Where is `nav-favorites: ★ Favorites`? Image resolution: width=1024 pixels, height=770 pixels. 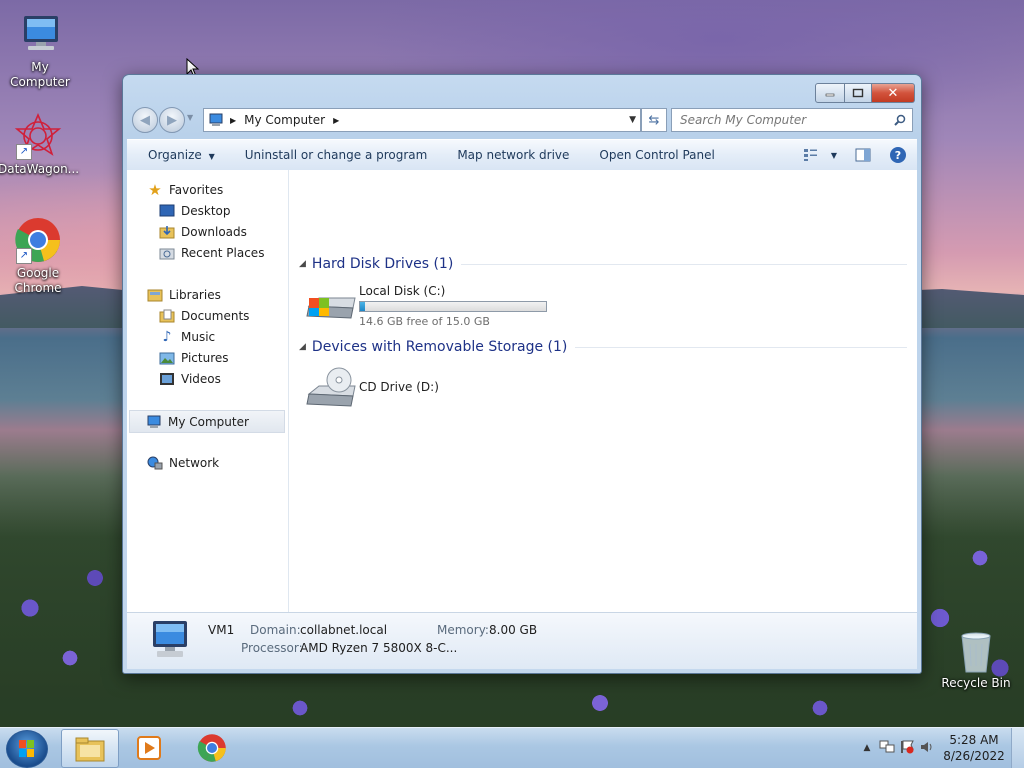 nav-favorites: ★ Favorites is located at coordinates (185, 189).